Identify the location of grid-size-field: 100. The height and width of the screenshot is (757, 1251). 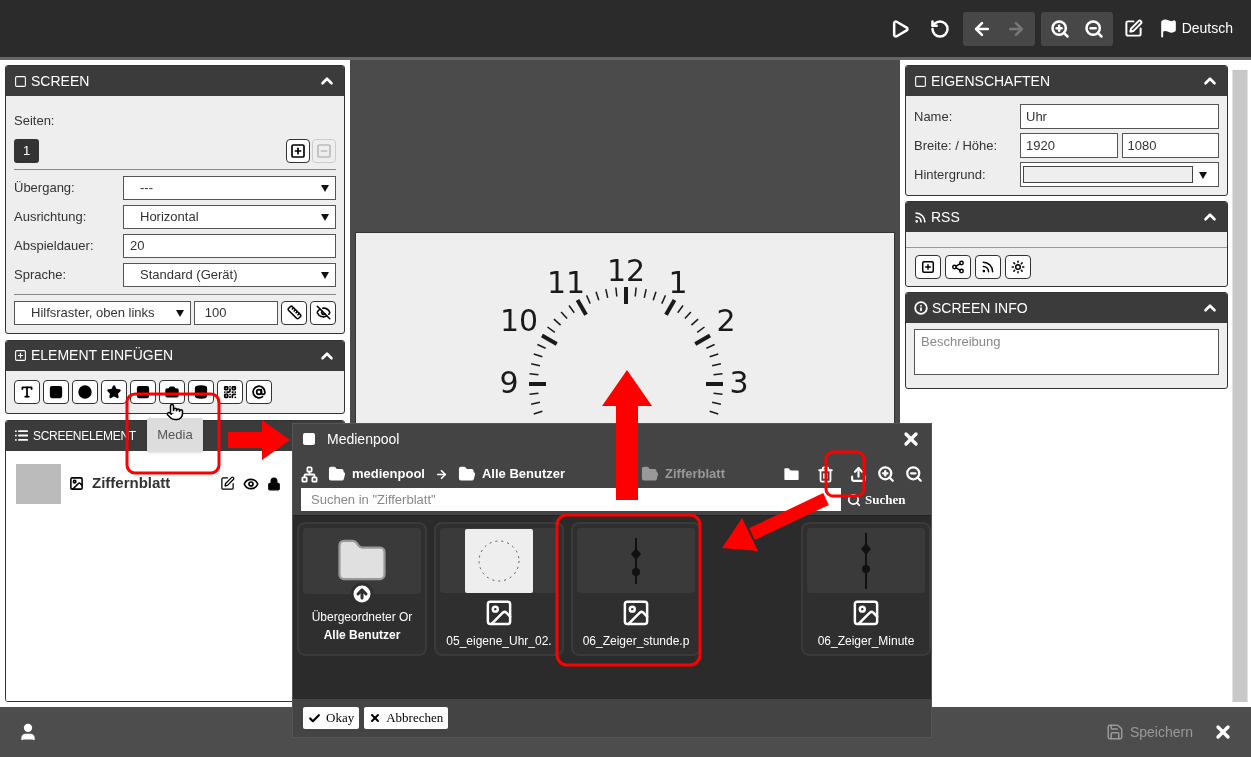
(236, 312).